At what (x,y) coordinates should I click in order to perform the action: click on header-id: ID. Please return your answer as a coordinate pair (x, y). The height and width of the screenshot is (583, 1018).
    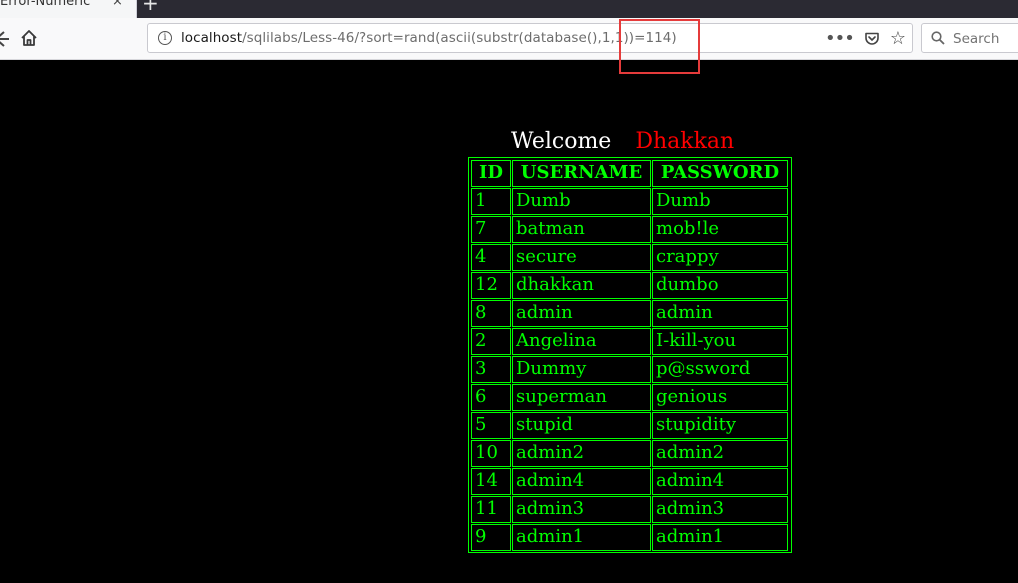
    Looking at the image, I should click on (491, 173).